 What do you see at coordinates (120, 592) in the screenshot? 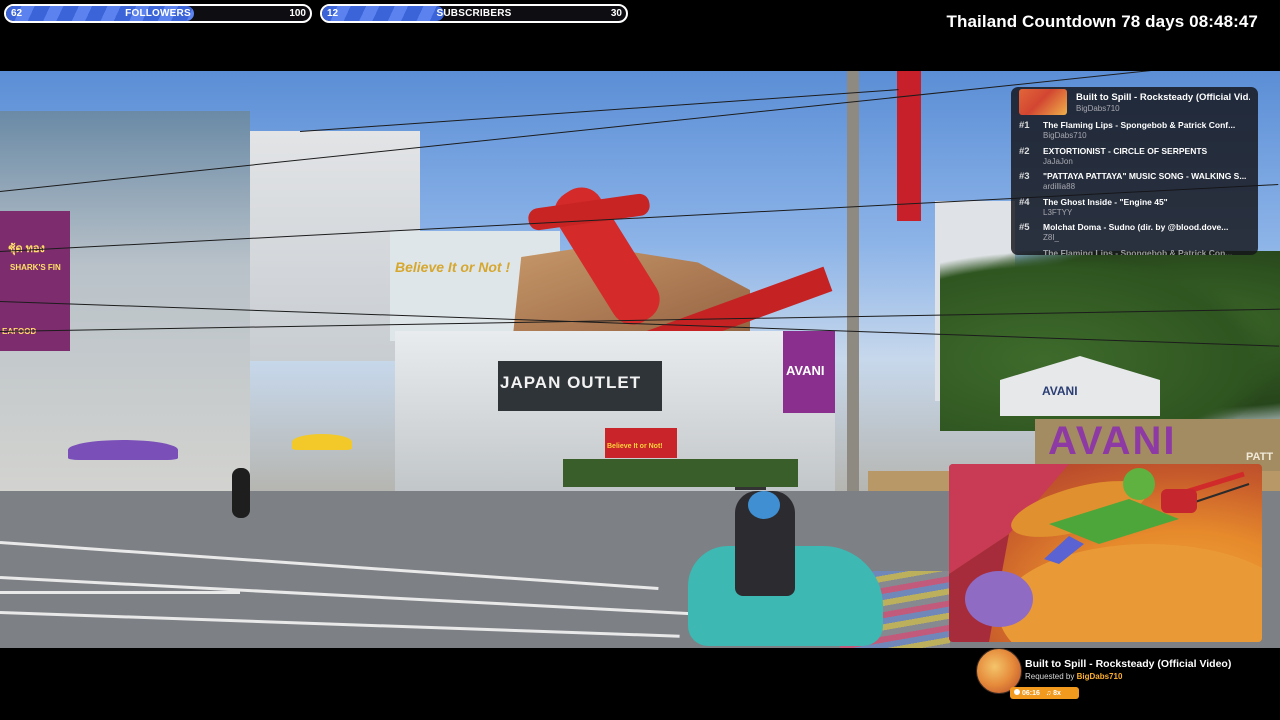
I see `lane-marking` at bounding box center [120, 592].